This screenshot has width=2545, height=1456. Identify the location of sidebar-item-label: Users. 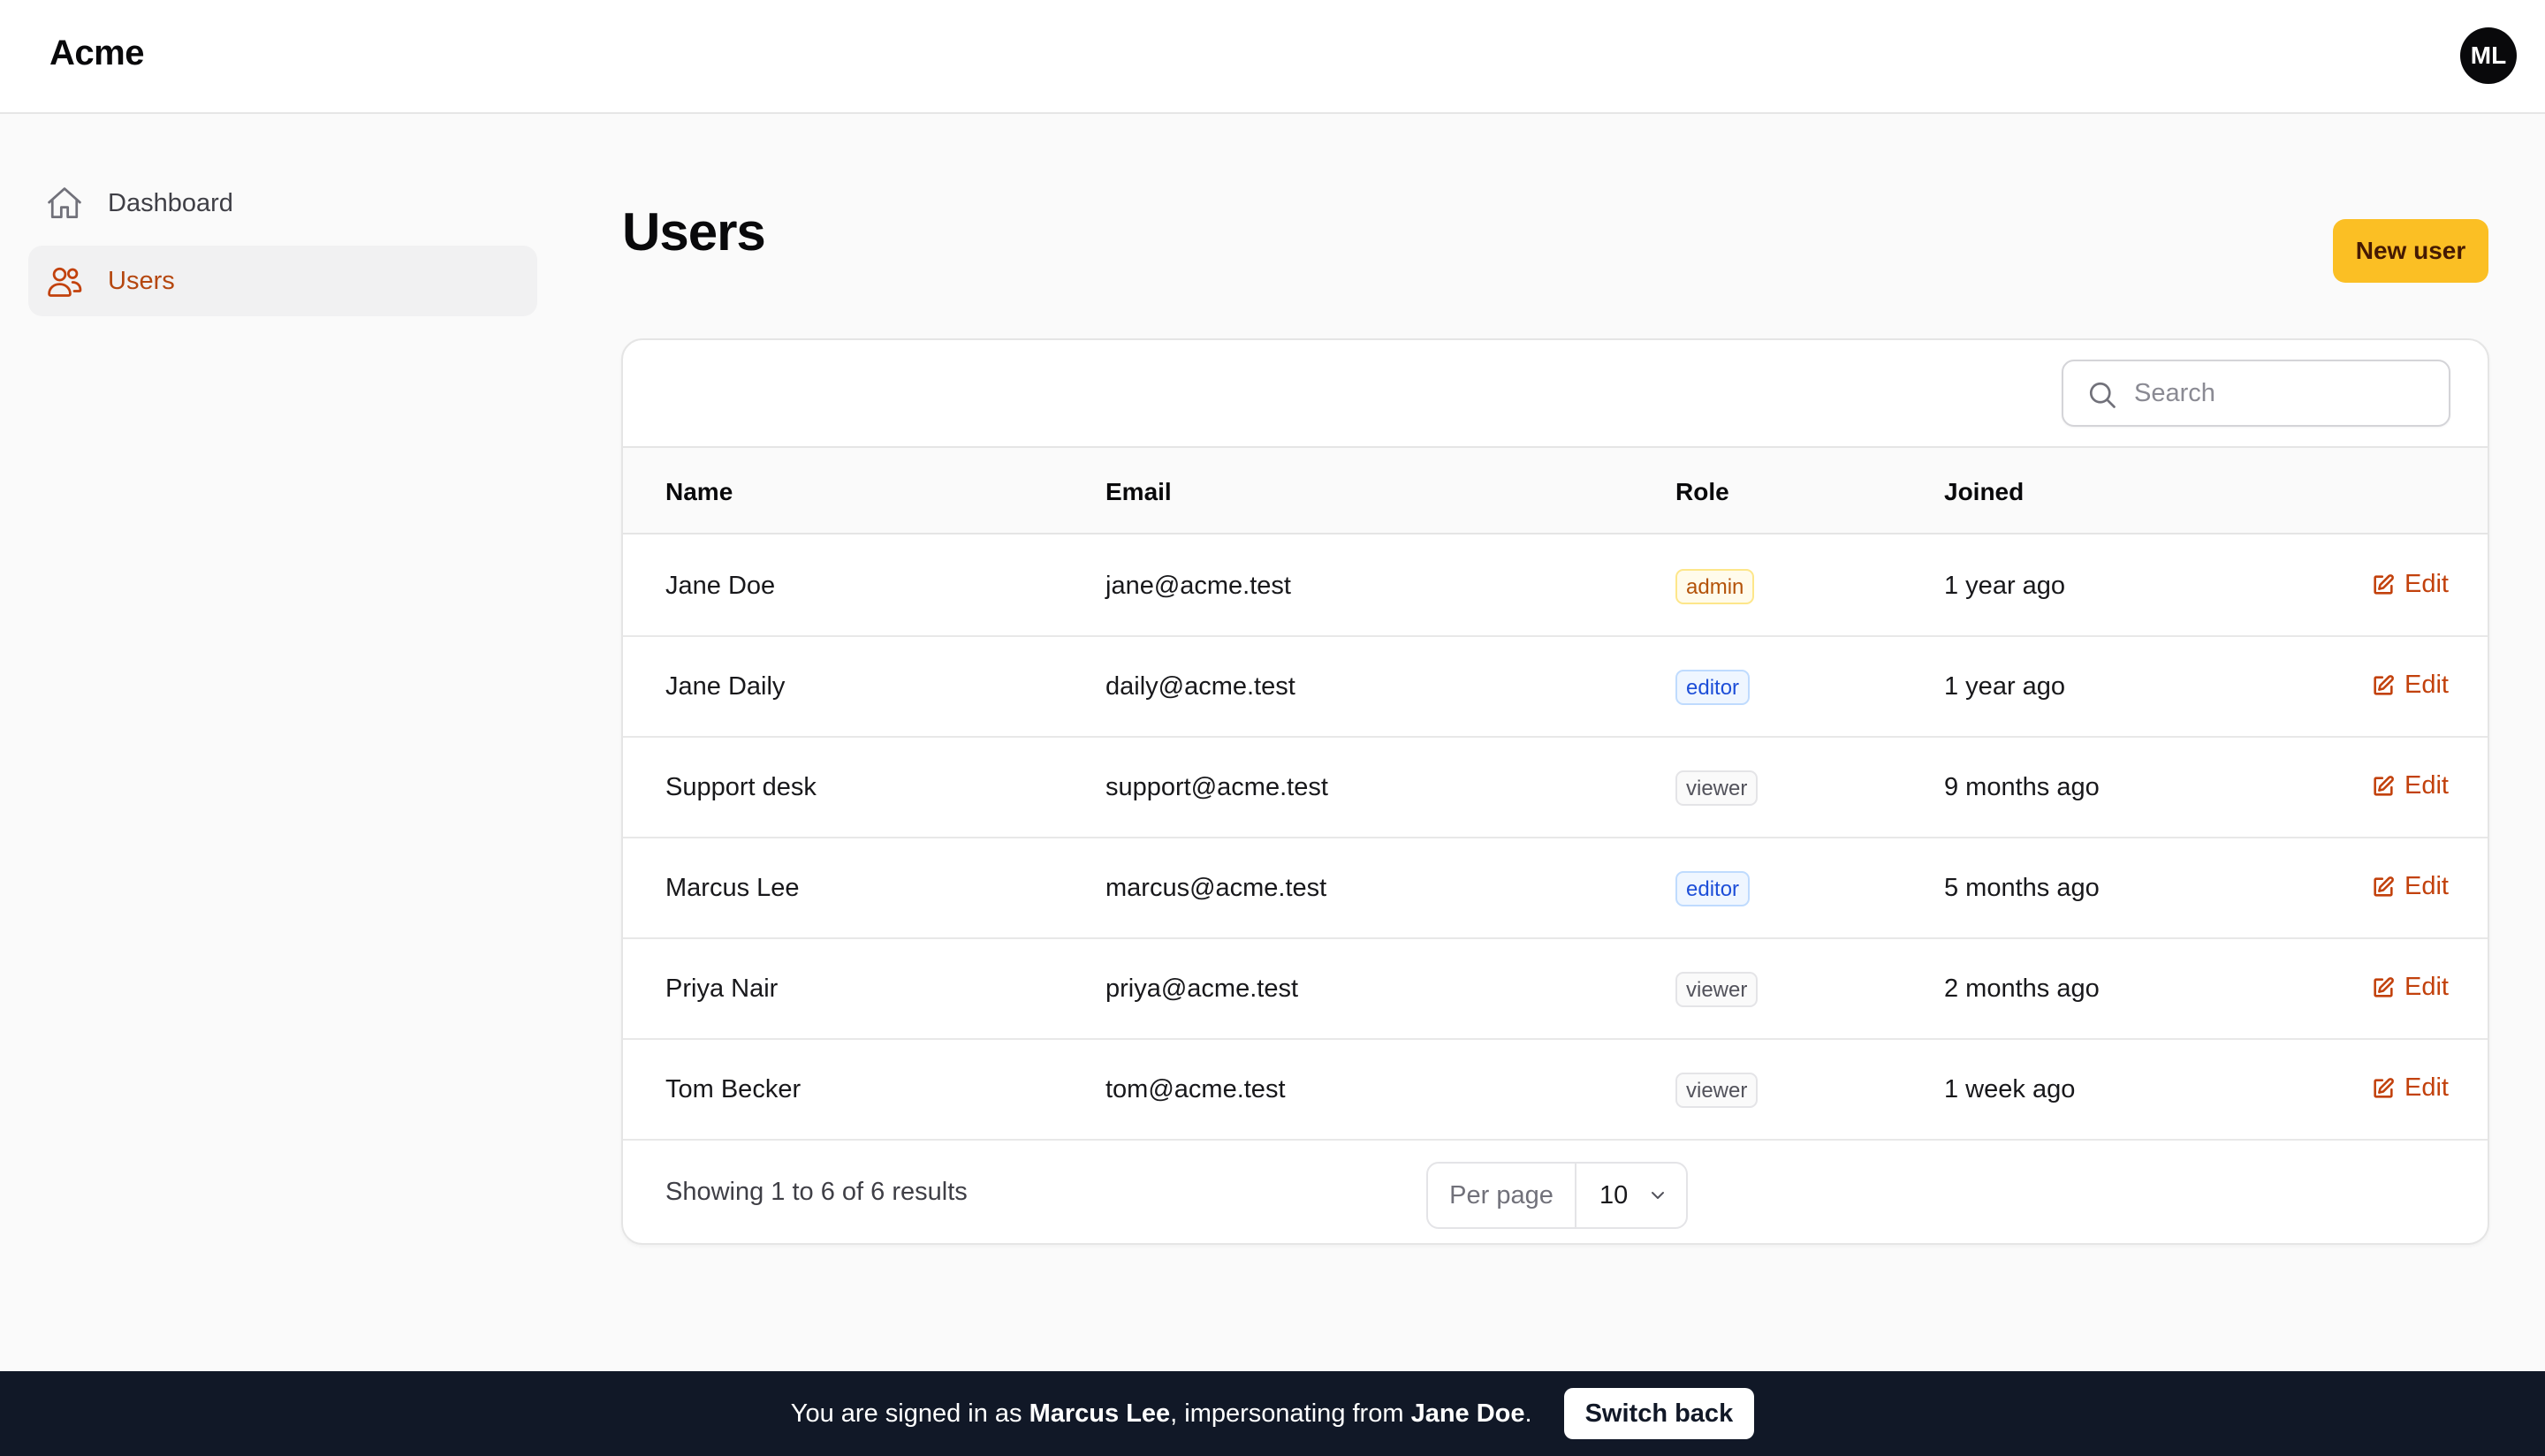
(141, 280).